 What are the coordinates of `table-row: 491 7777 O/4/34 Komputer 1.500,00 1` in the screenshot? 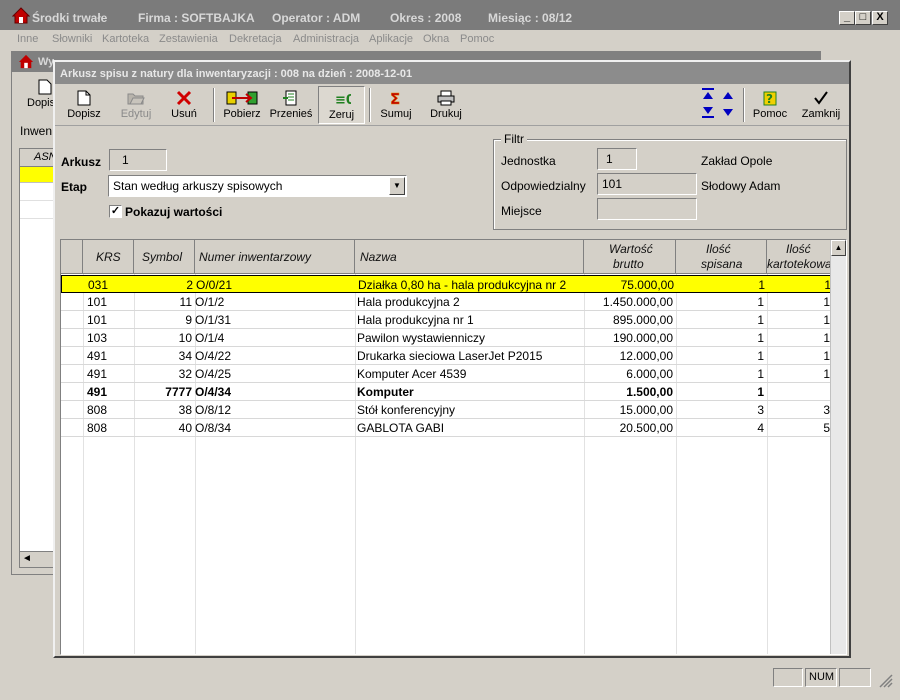 It's located at (446, 392).